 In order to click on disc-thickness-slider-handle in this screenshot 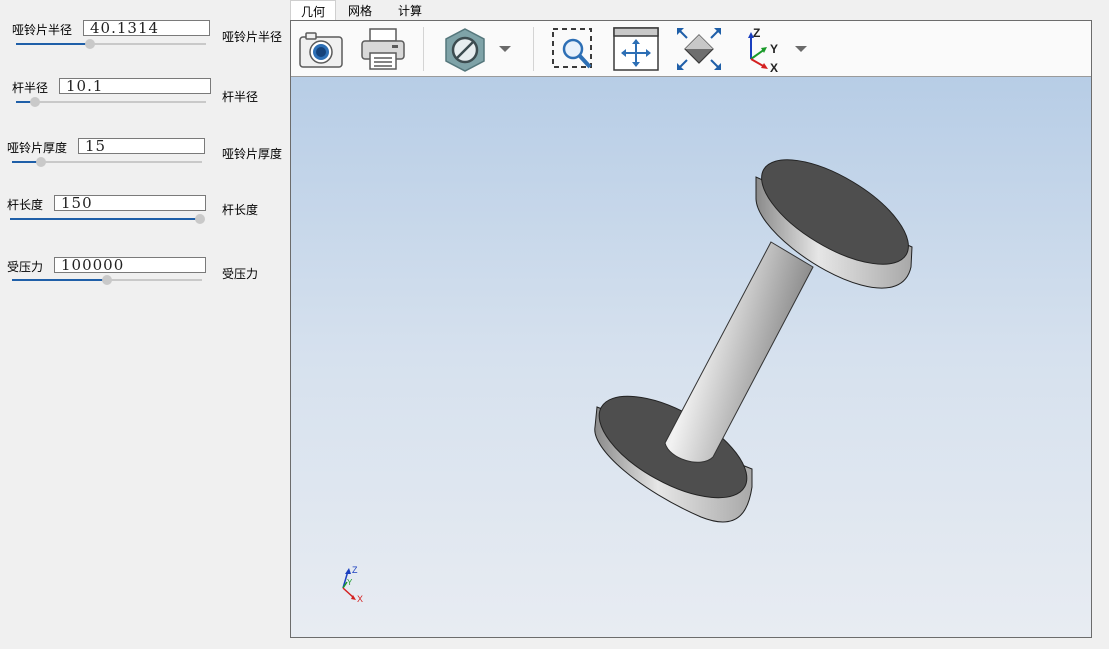, I will do `click(40, 162)`.